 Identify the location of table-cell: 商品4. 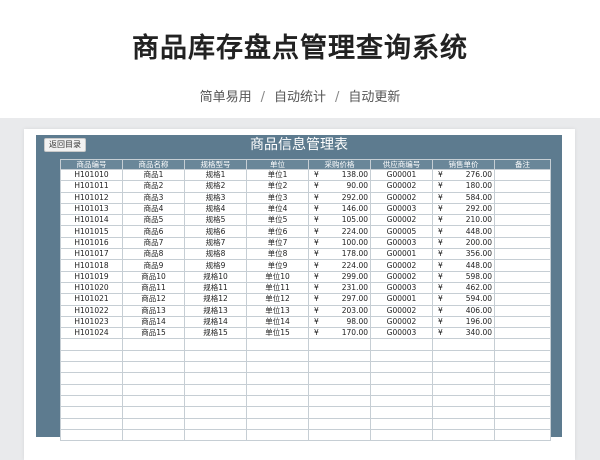
(153, 209).